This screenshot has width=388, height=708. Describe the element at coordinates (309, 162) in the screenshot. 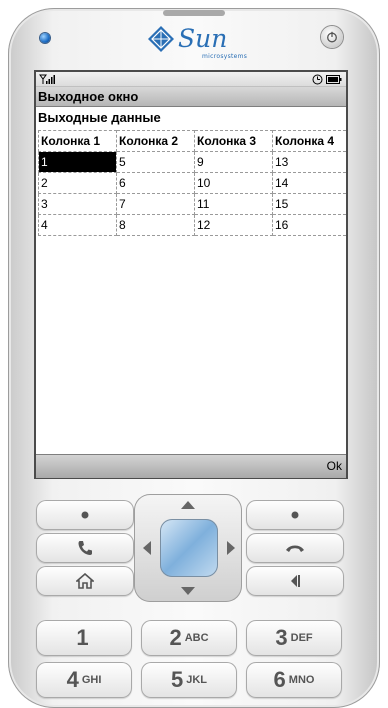

I see `table-cell: 13` at that location.